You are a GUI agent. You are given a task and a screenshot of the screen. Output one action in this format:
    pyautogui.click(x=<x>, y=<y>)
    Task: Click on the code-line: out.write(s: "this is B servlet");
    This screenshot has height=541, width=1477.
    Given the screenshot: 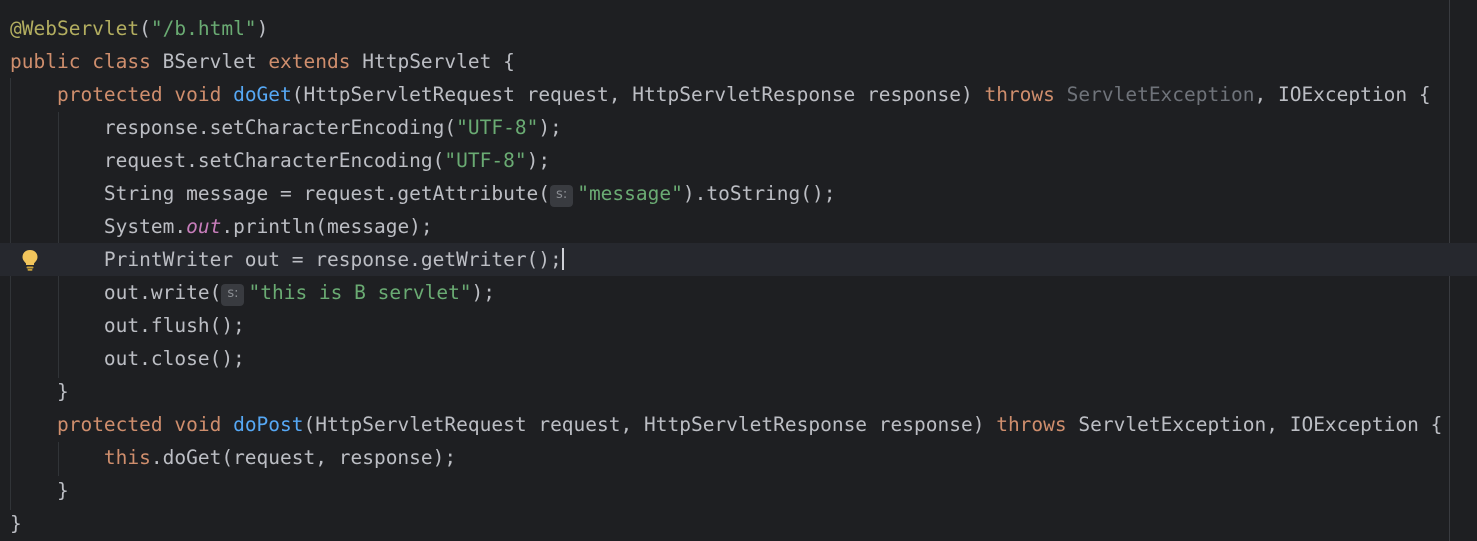 What is the action you would take?
    pyautogui.click(x=247, y=292)
    